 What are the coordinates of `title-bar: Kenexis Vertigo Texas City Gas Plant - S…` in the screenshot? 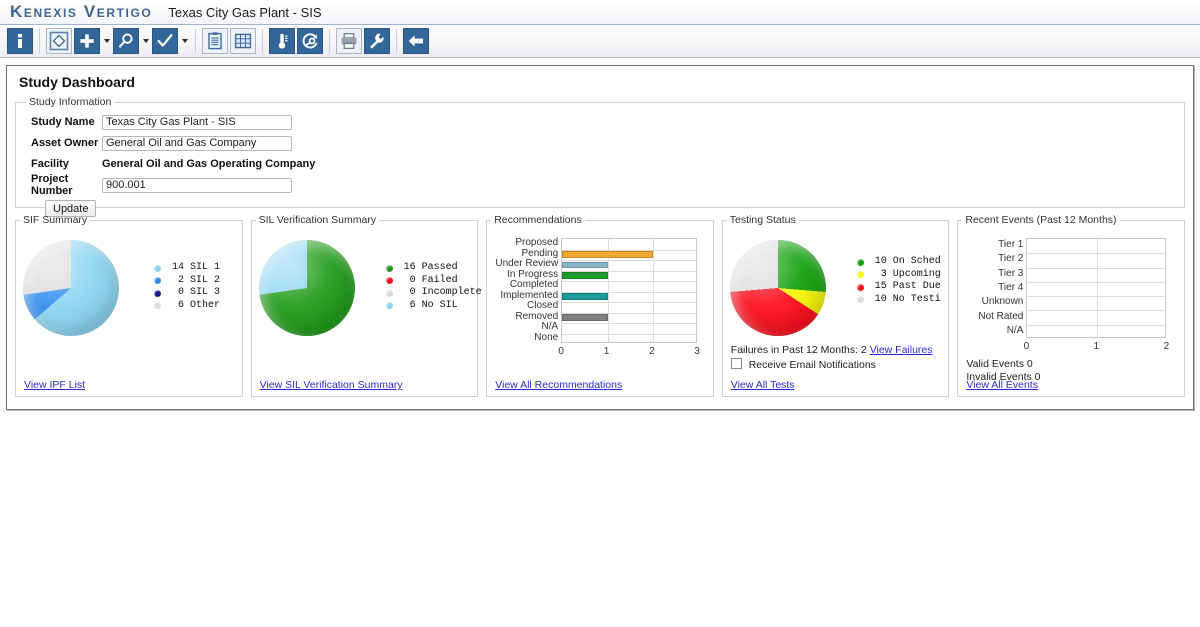 It's located at (600, 12).